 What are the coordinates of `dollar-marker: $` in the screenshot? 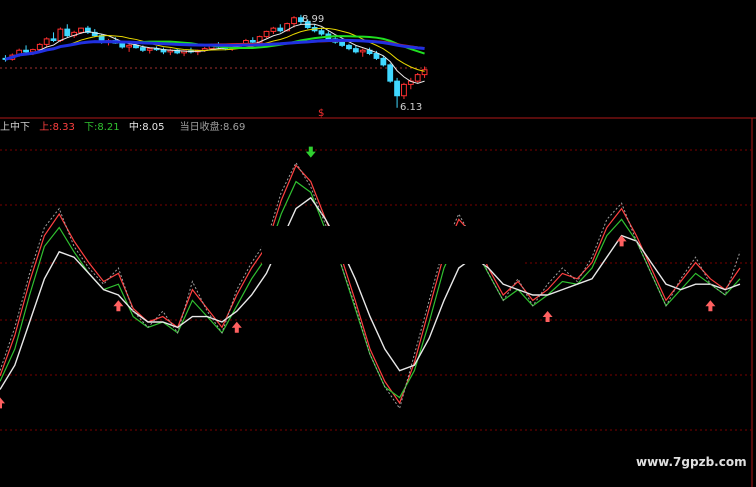 It's located at (321, 113).